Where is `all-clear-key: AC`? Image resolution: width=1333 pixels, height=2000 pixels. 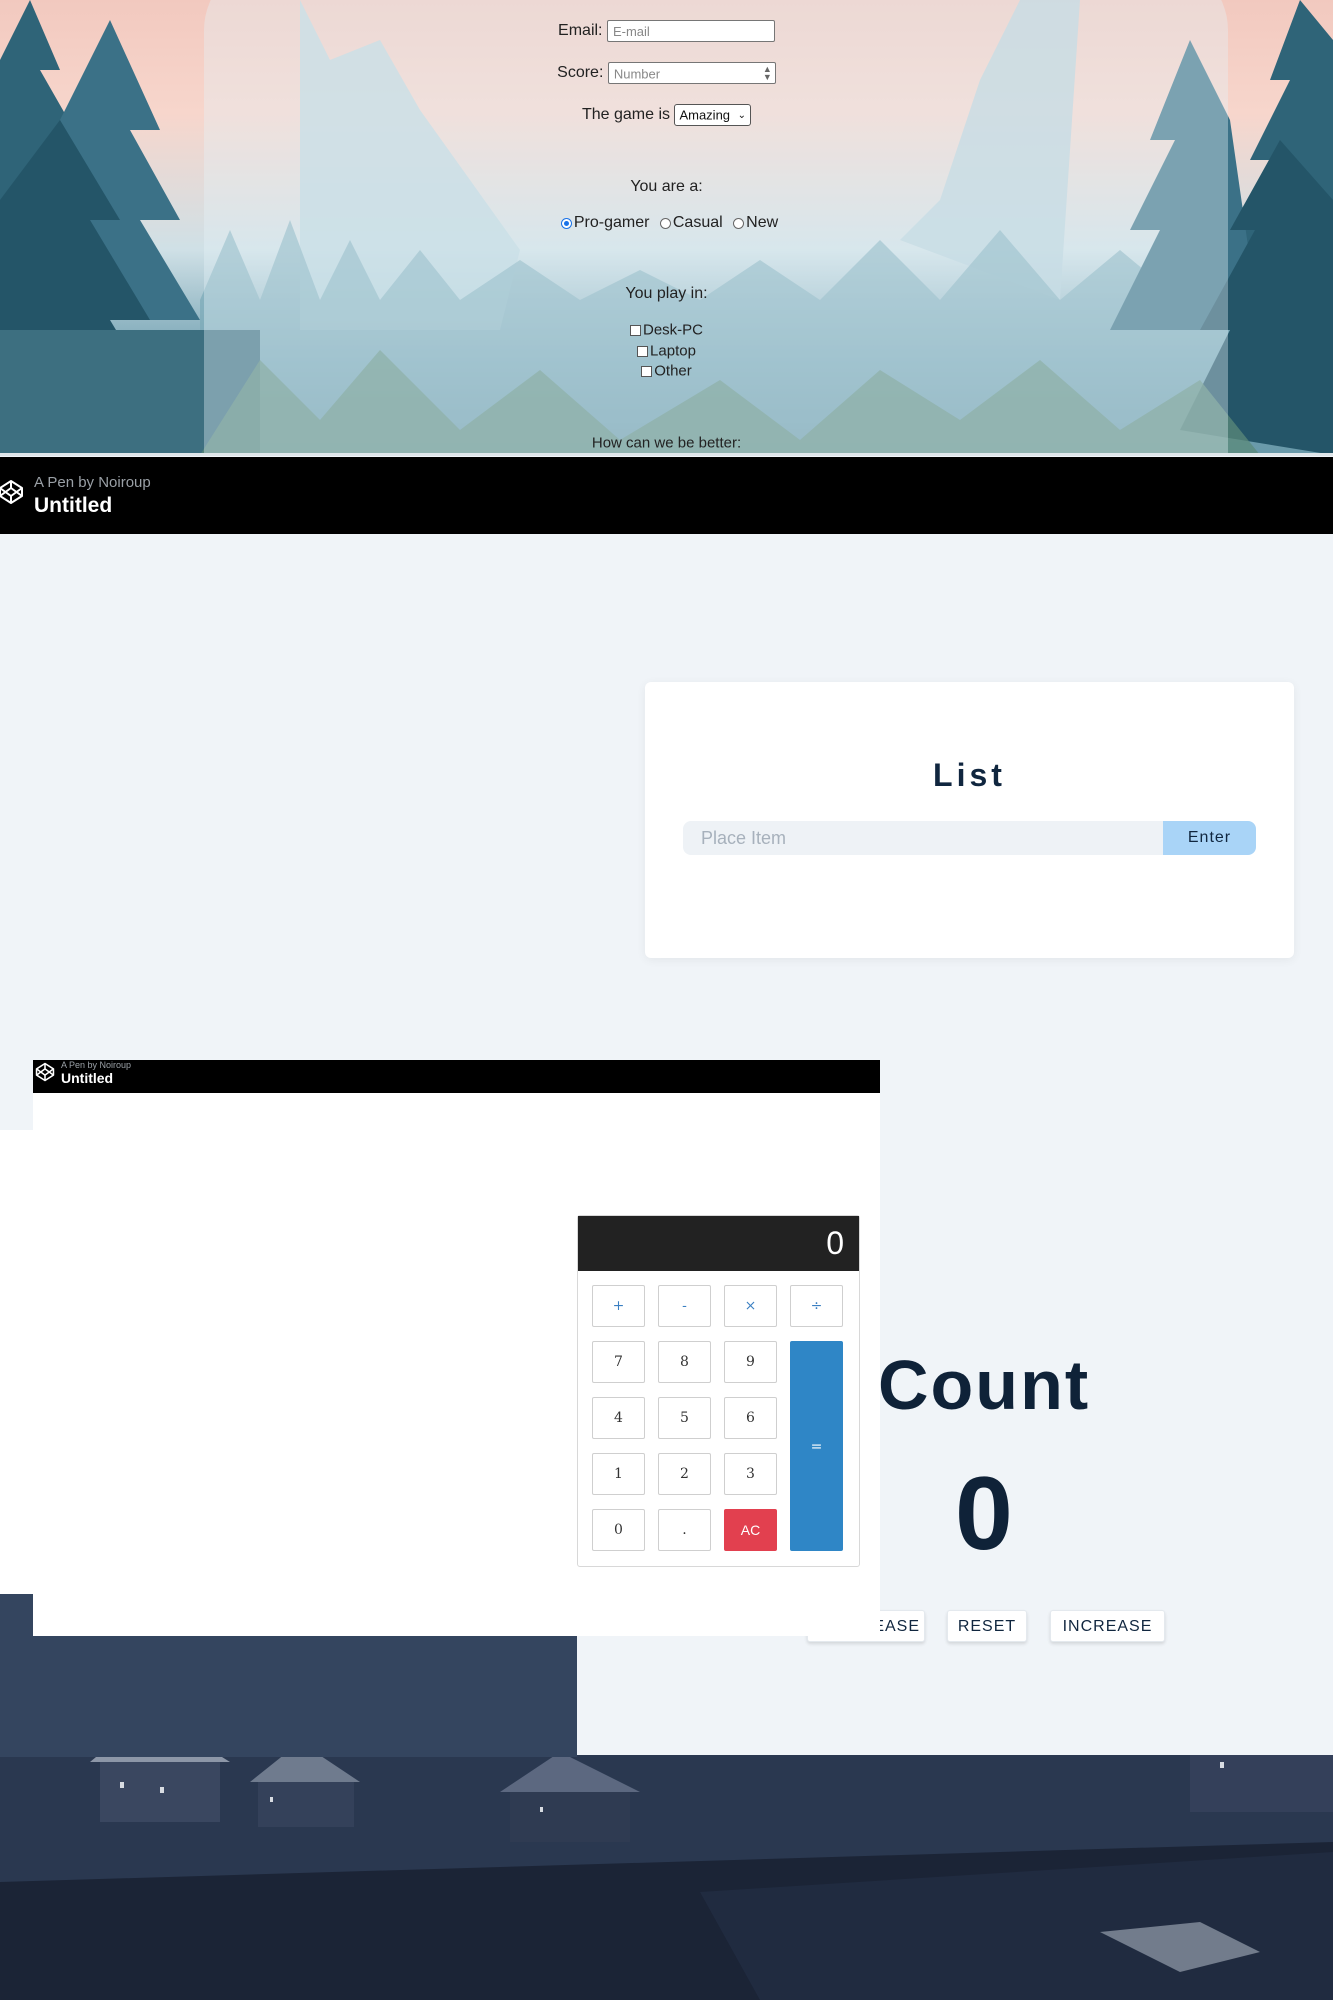
all-clear-key: AC is located at coordinates (750, 1530).